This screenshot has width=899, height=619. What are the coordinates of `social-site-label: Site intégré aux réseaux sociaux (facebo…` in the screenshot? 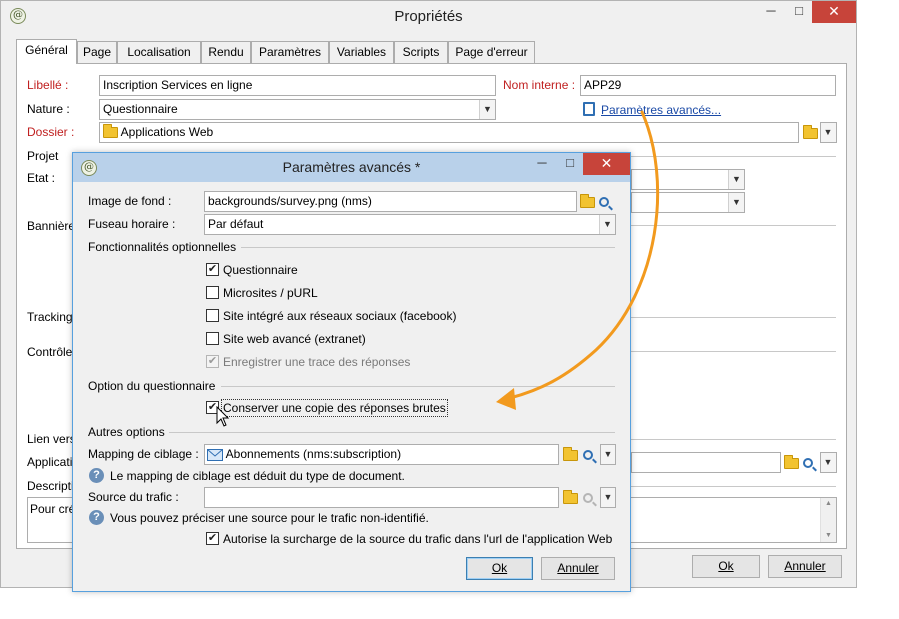 It's located at (339, 316).